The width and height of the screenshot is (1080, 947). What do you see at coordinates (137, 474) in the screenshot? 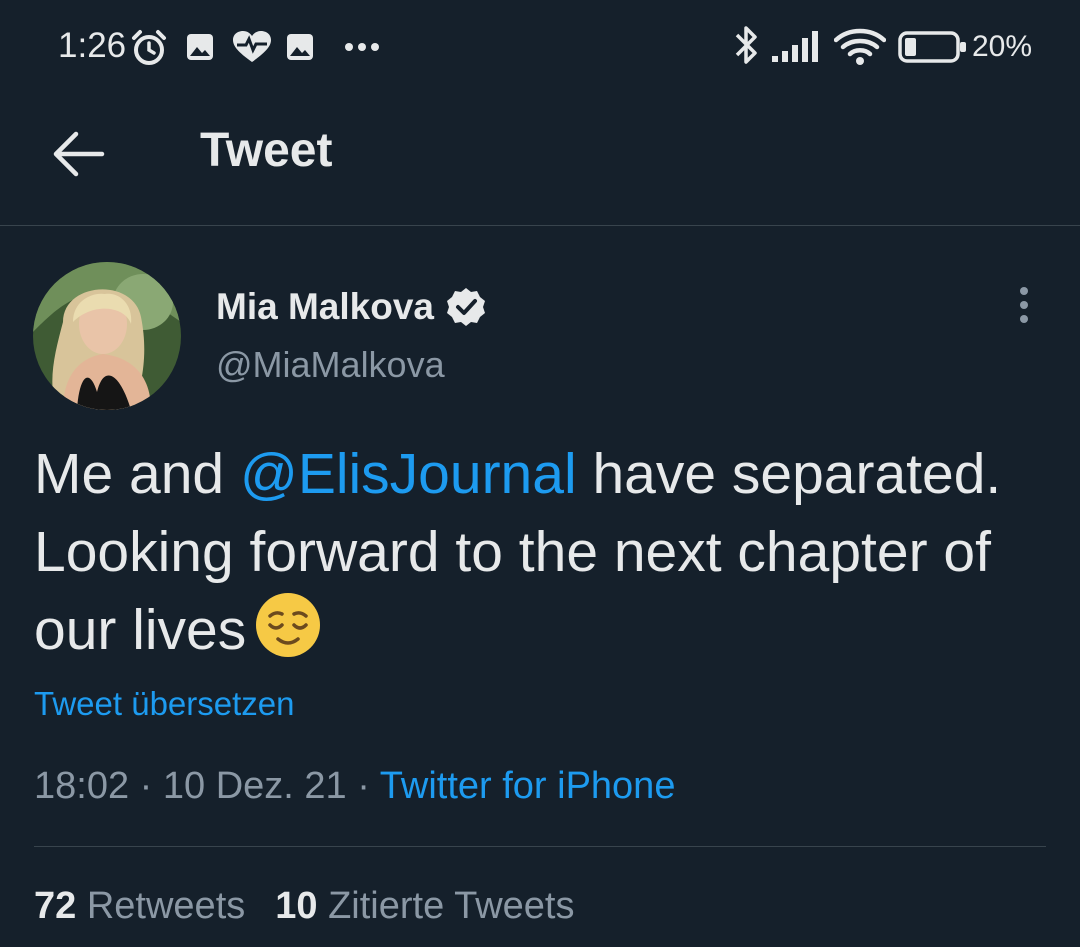
I see `tweet-text-start: Me and` at bounding box center [137, 474].